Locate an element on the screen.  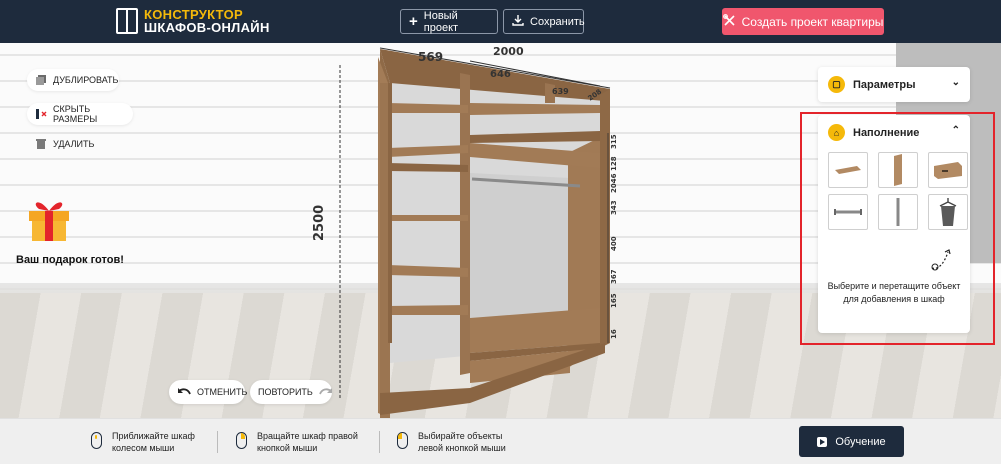
redo-button: ПОВТОРИТЬ is located at coordinates (291, 392).